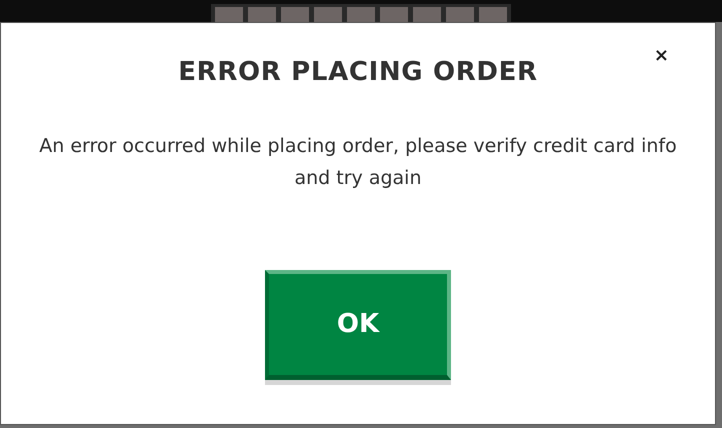 The image size is (722, 428). What do you see at coordinates (358, 72) in the screenshot?
I see `dialog-title: ERROR PLACING ORDER` at bounding box center [358, 72].